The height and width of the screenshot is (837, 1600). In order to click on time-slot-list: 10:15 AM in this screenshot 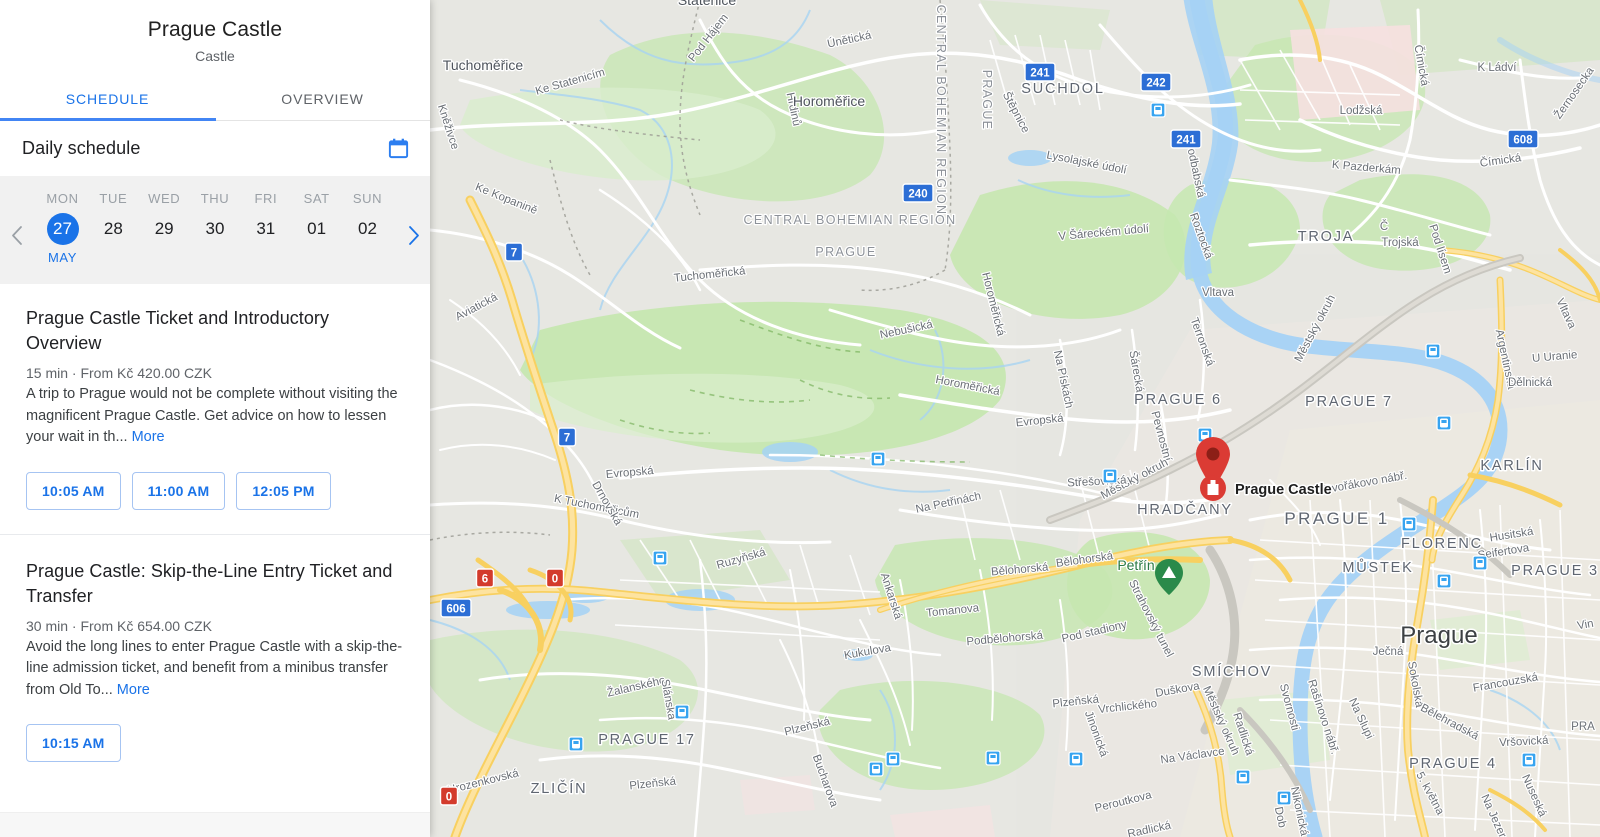, I will do `click(215, 744)`.